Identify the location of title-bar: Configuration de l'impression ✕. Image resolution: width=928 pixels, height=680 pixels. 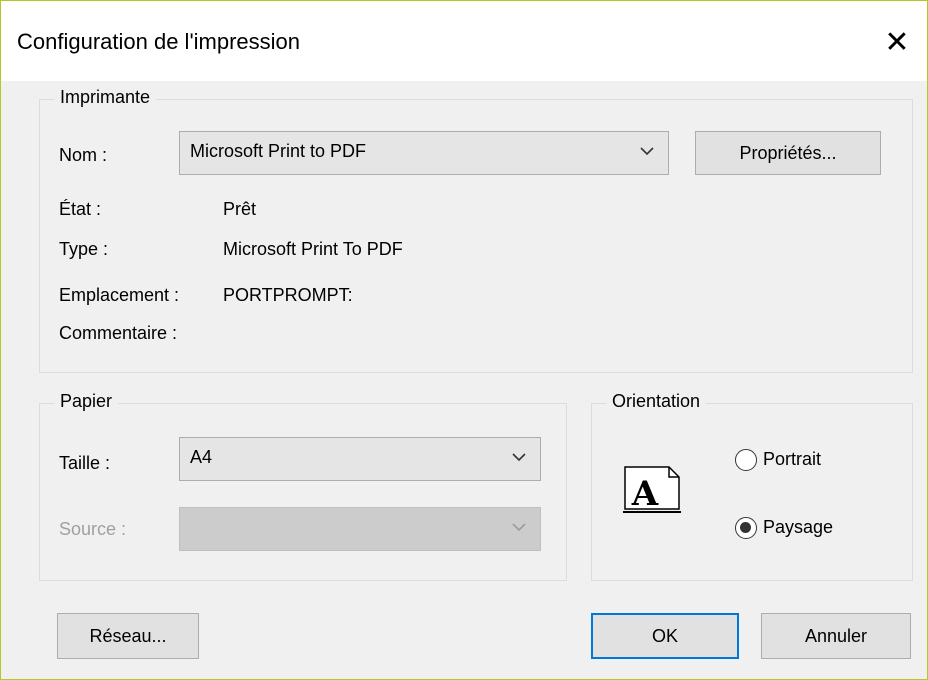
(464, 41).